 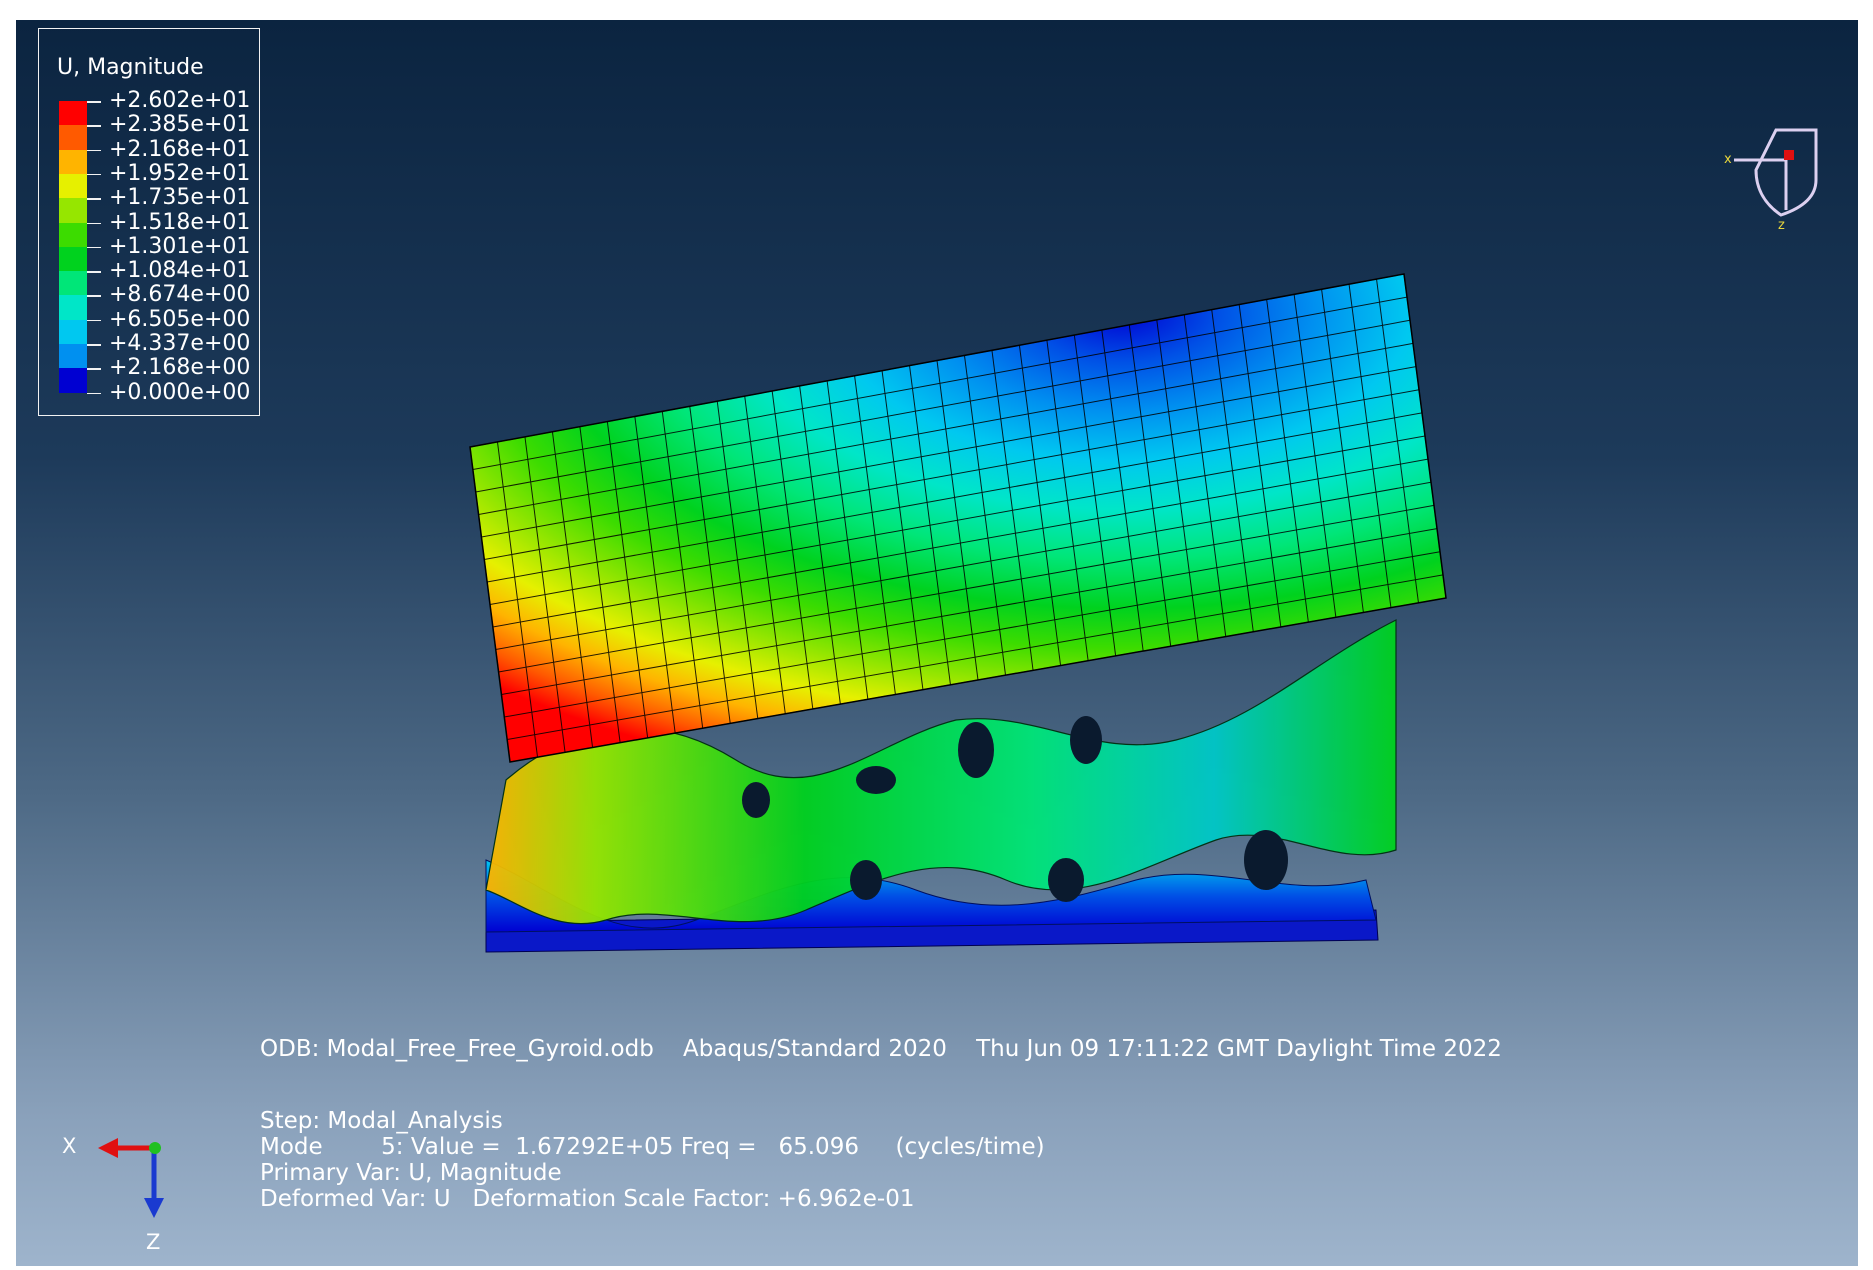 What do you see at coordinates (180, 392) in the screenshot?
I see `legend-level-label: +0.000e+00` at bounding box center [180, 392].